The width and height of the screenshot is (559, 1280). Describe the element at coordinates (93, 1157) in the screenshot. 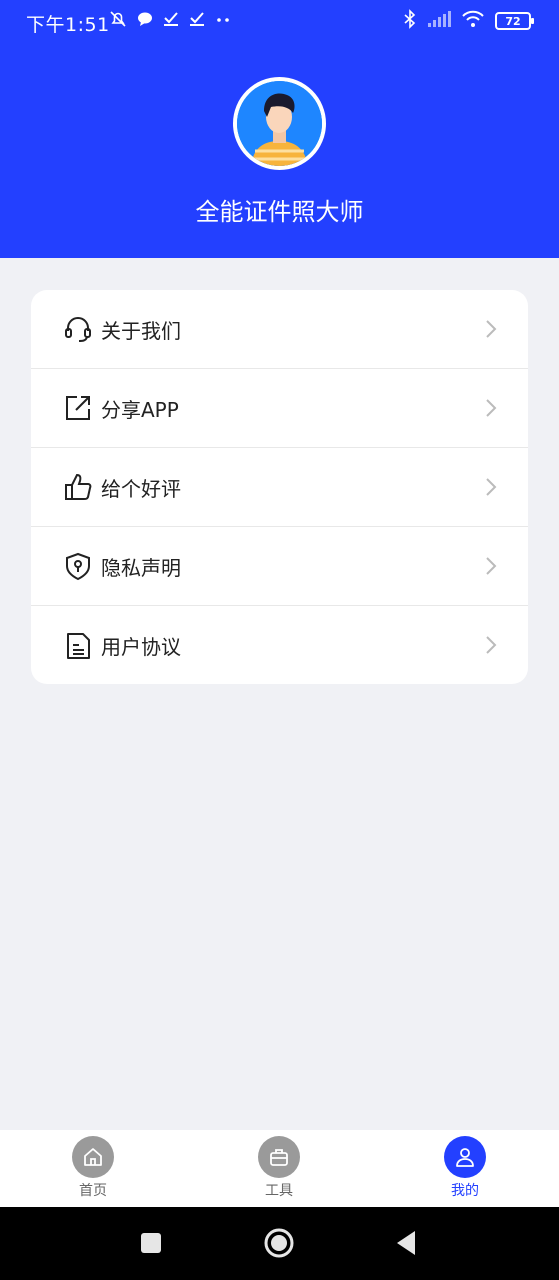

I see `home-icon` at that location.